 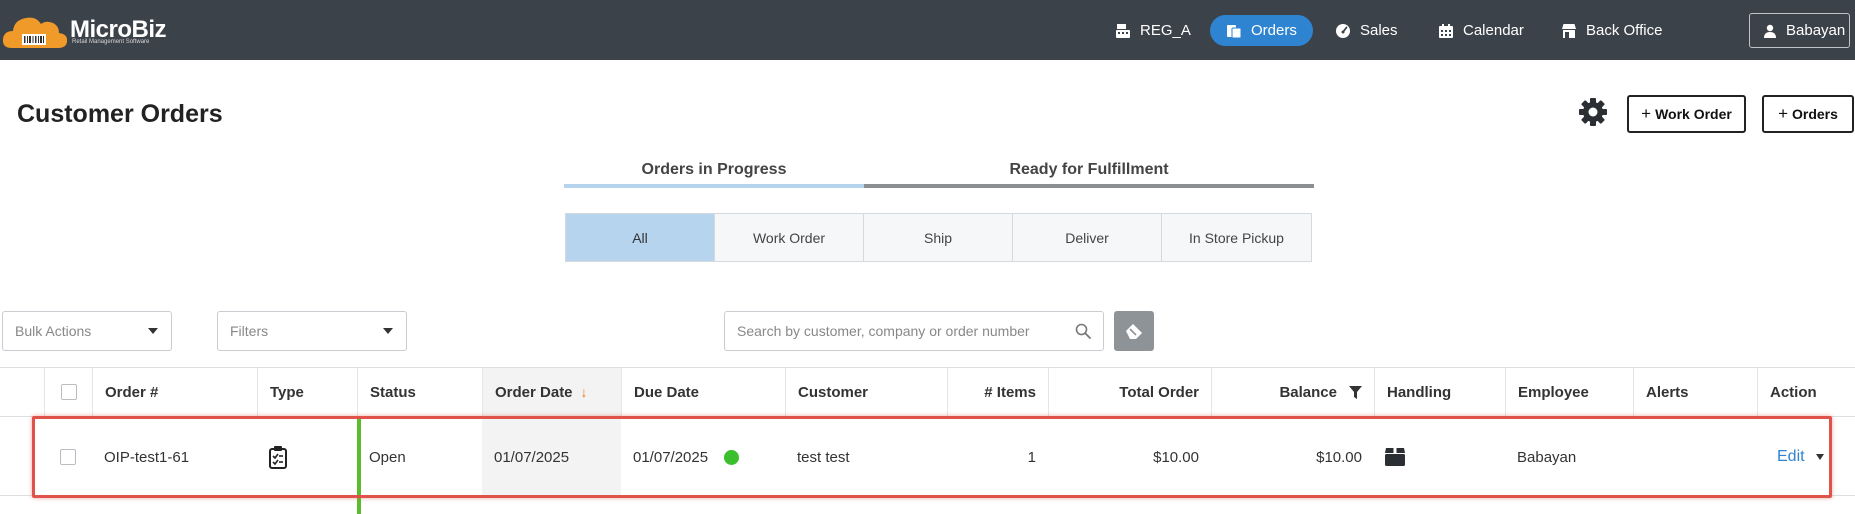 What do you see at coordinates (866, 457) in the screenshot?
I see `customer-cell: test test` at bounding box center [866, 457].